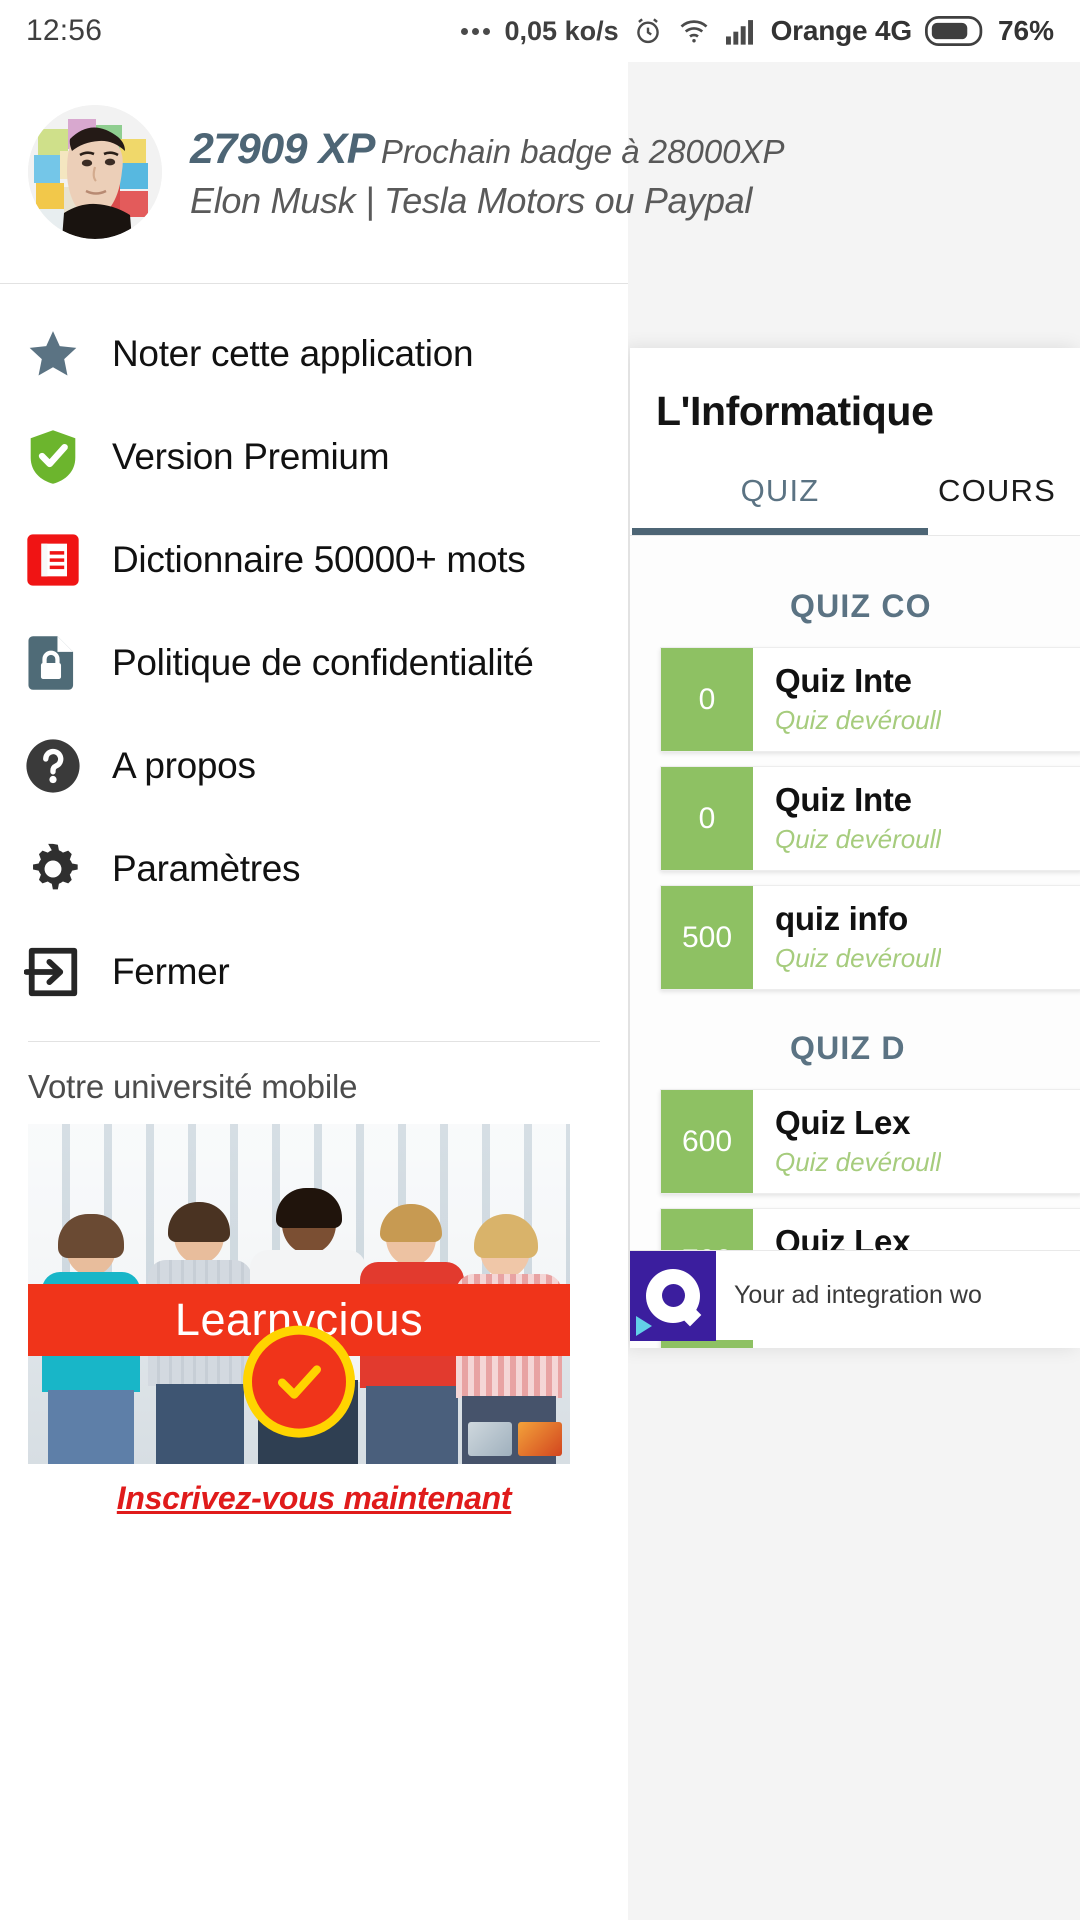  I want to click on panel-title: L'Informatique, so click(795, 411).